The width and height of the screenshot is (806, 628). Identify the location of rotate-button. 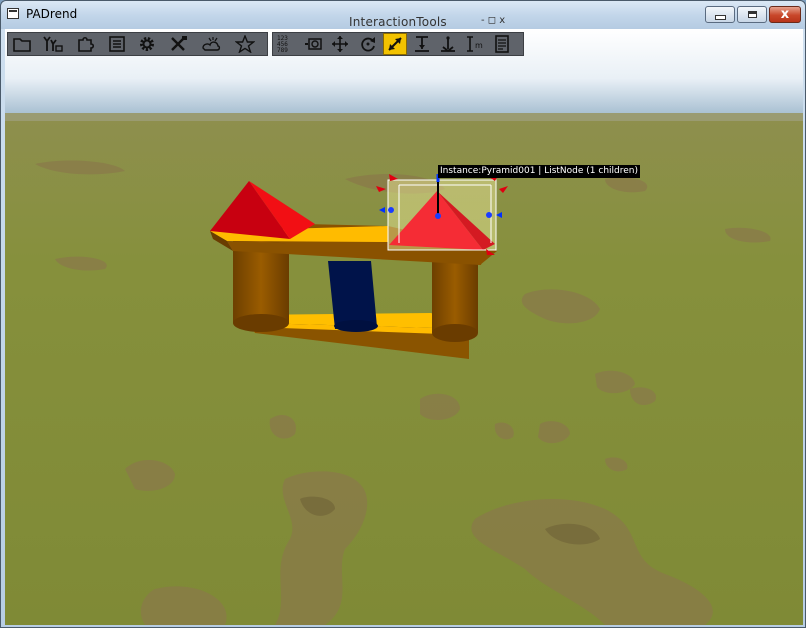
(368, 44).